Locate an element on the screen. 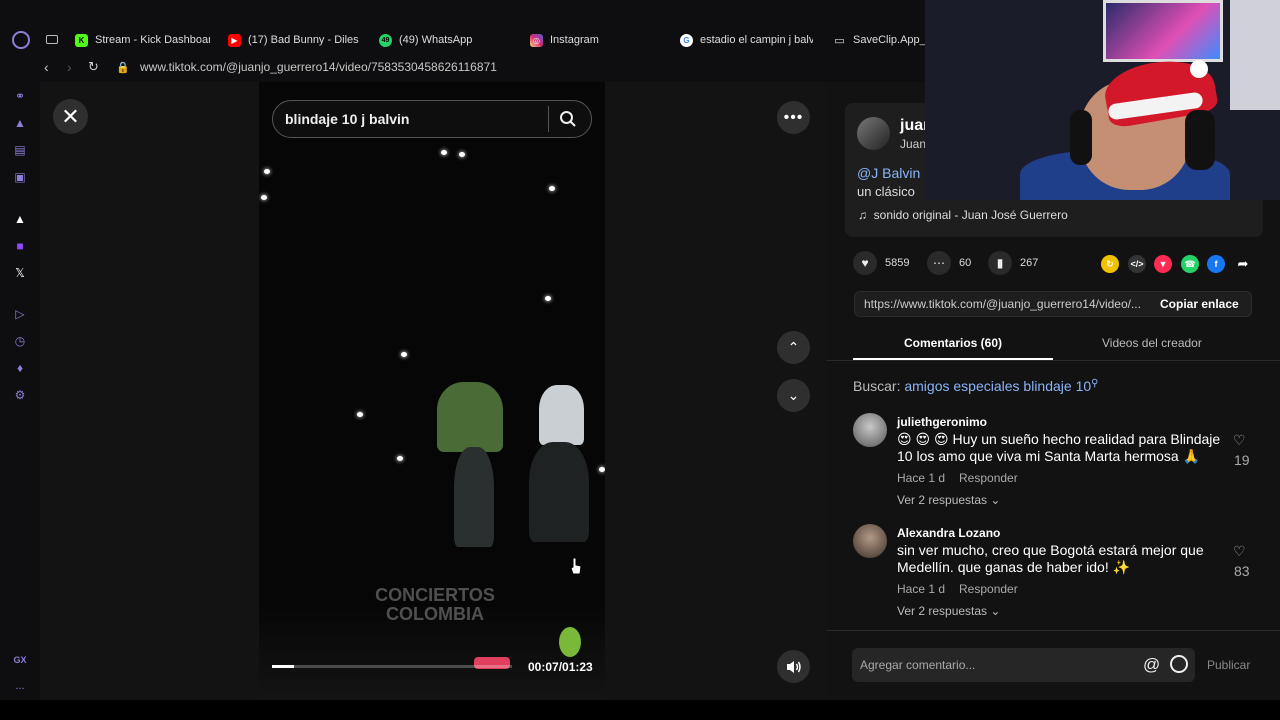 Image resolution: width=1280 pixels, height=720 pixels. comment-button: ⋯ 60 is located at coordinates (949, 263).